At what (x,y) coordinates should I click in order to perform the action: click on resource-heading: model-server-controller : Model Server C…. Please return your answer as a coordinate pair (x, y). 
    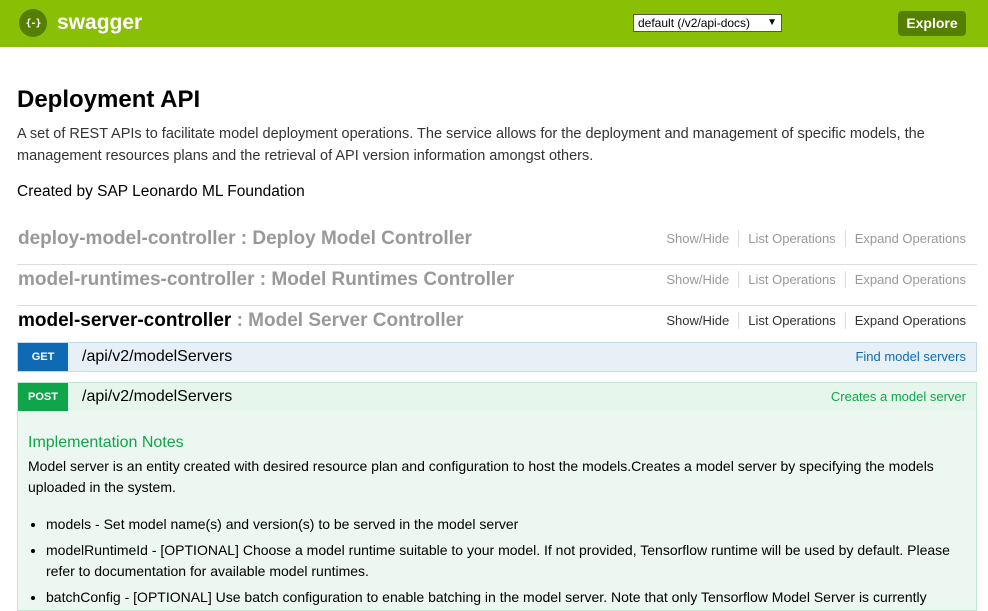
    Looking at the image, I should click on (241, 321).